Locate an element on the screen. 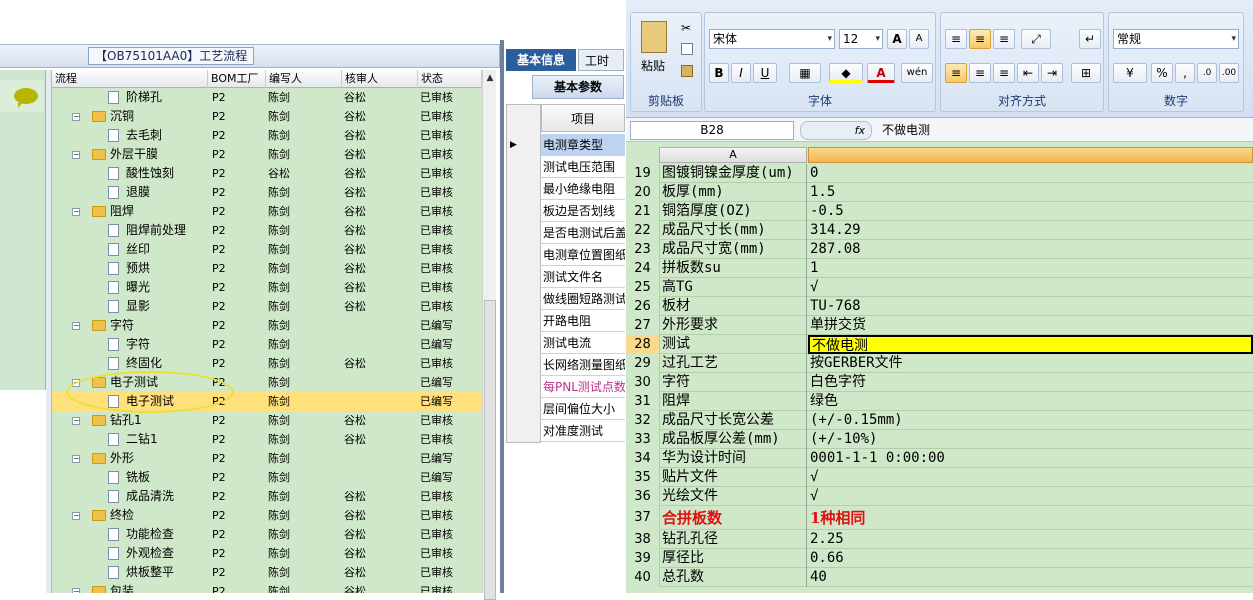 The width and height of the screenshot is (1253, 600). increase-decimal-icon: .0 is located at coordinates (1207, 73).